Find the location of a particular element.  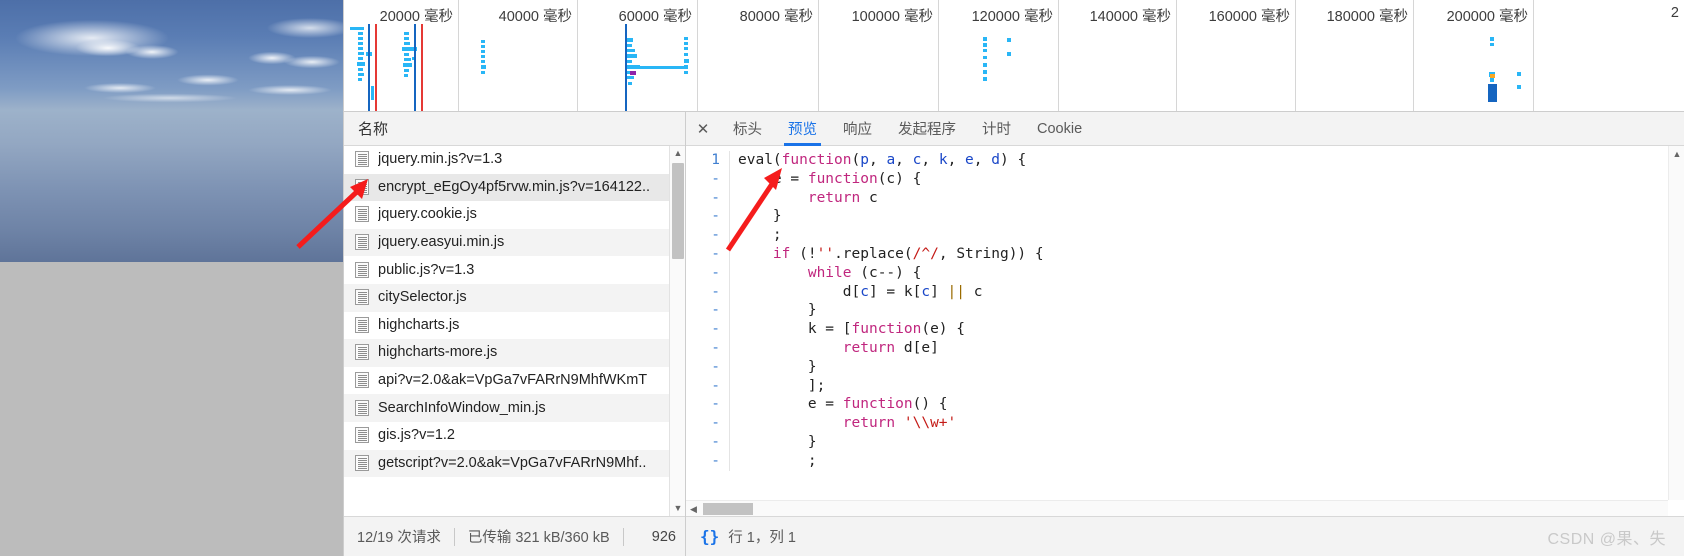

code-text: eval(function(p, a, c, k, e, d) { is located at coordinates (878, 160).